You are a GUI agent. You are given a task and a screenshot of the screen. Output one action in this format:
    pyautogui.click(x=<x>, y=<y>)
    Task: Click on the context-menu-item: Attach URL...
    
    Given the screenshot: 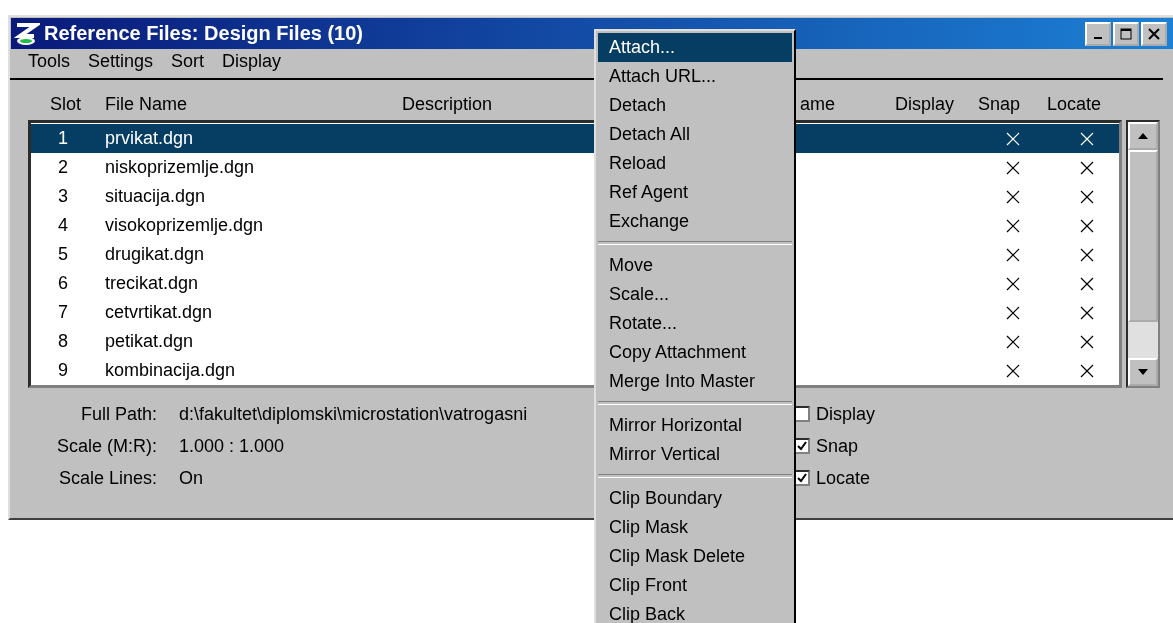 What is the action you would take?
    pyautogui.click(x=695, y=76)
    